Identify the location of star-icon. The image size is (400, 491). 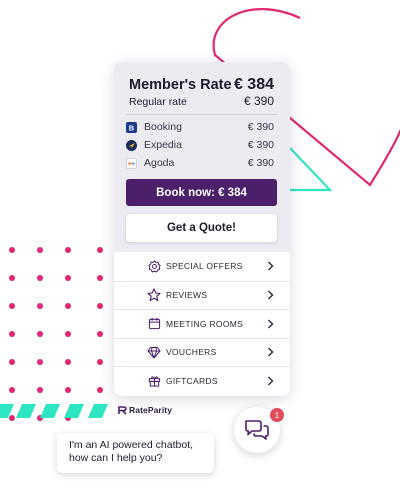
(154, 295).